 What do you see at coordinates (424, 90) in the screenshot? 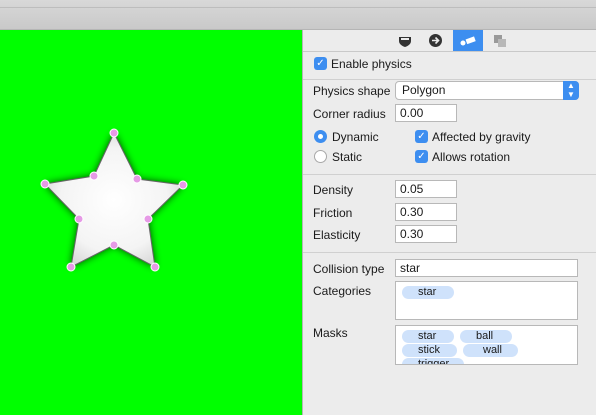
I see `physics-shape-value: Polygon` at bounding box center [424, 90].